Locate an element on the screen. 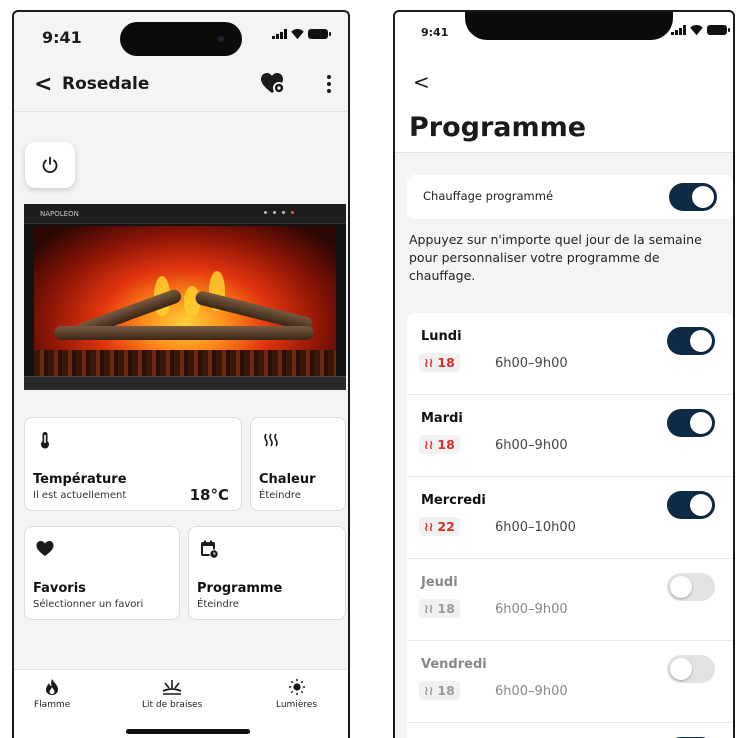 Image resolution: width=738 pixels, height=738 pixels. day-name: Jeudi is located at coordinates (439, 582).